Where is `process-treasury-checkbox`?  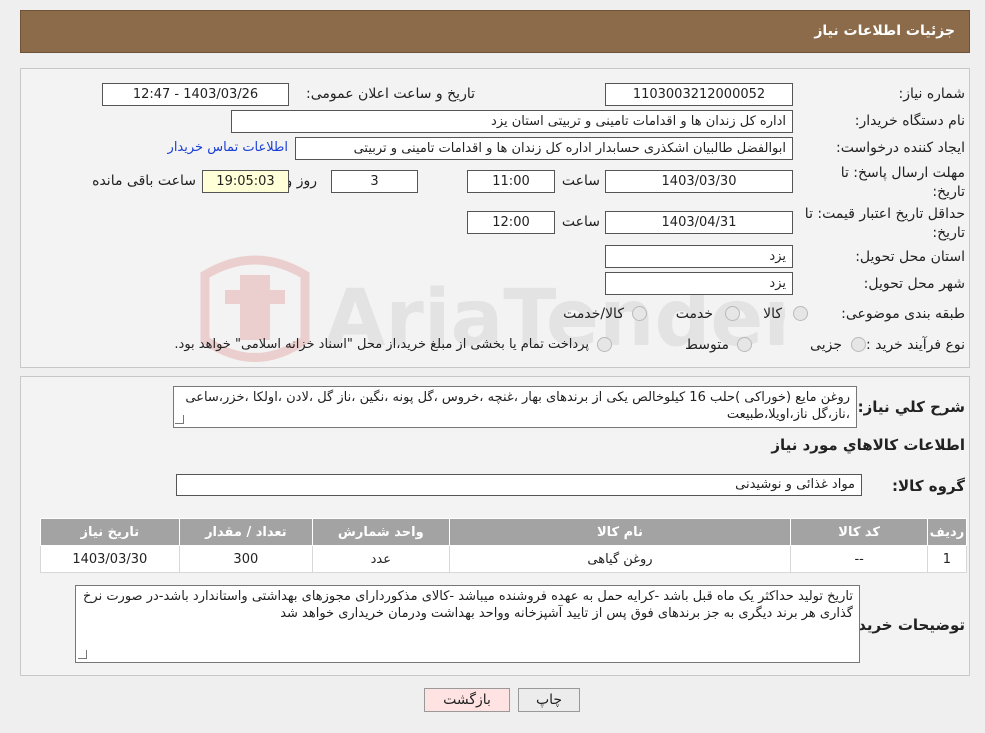
process-treasury-checkbox is located at coordinates (604, 344).